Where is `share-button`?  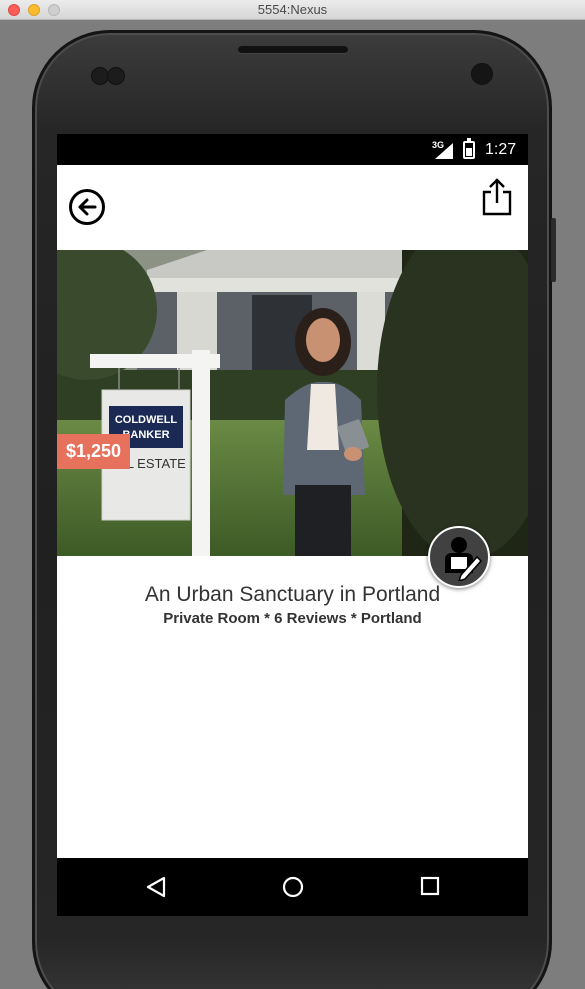
share-button is located at coordinates (497, 197).